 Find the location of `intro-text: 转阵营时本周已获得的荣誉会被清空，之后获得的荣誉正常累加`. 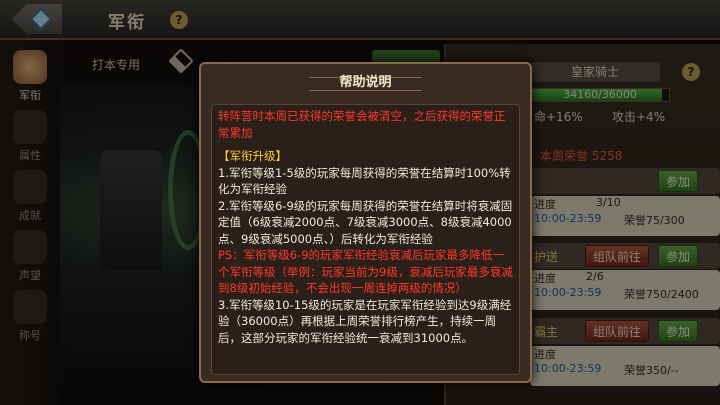

intro-text: 转阵营时本周已获得的荣誉会被清空，之后获得的荣誉正常累加 is located at coordinates (362, 124).